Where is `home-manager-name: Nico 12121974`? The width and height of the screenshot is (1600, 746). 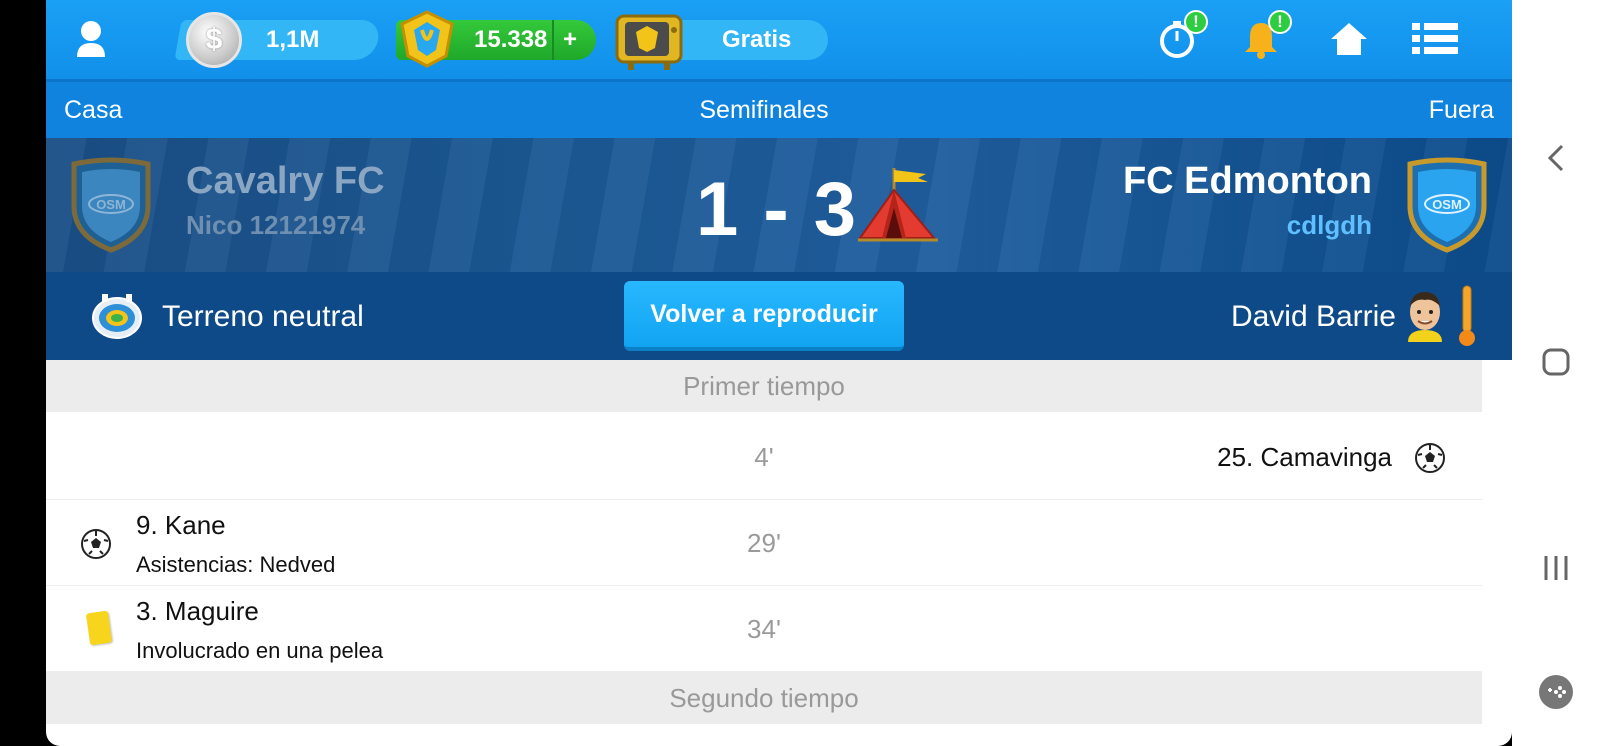 home-manager-name: Nico 12121974 is located at coordinates (275, 225).